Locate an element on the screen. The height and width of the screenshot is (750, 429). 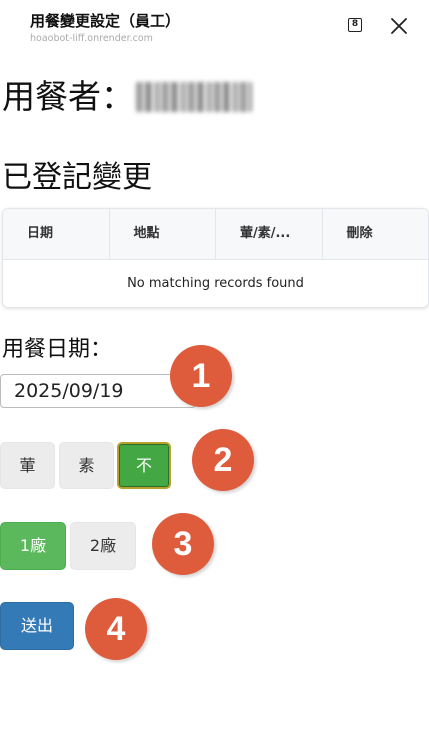
diner-row: 用餐者： is located at coordinates (127, 97).